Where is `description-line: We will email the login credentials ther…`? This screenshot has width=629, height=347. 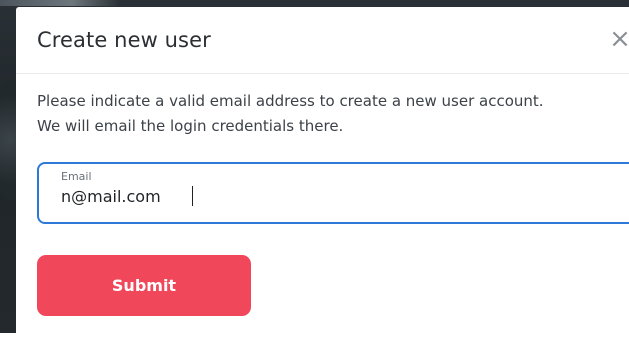
description-line: We will email the login credentials ther… is located at coordinates (190, 126).